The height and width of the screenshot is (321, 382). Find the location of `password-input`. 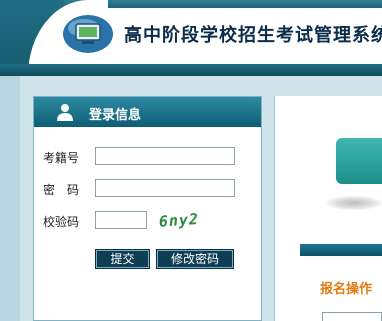

password-input is located at coordinates (165, 188).